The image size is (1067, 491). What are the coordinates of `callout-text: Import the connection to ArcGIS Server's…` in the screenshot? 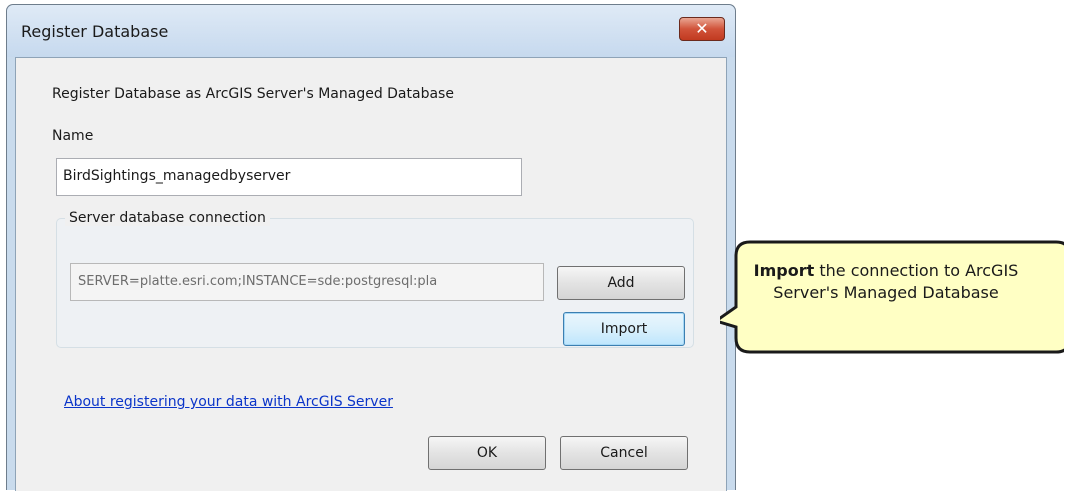 It's located at (886, 282).